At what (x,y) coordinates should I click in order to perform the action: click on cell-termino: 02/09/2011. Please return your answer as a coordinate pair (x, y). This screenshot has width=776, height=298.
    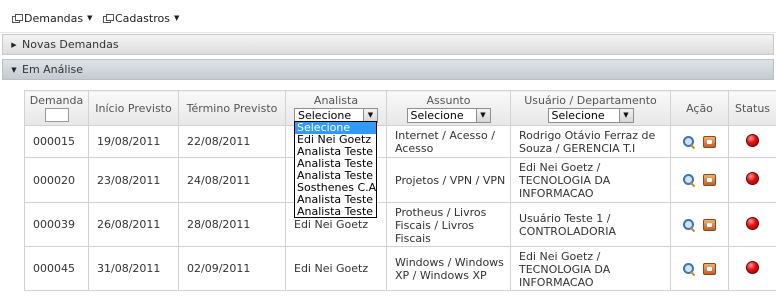
    Looking at the image, I should click on (232, 268).